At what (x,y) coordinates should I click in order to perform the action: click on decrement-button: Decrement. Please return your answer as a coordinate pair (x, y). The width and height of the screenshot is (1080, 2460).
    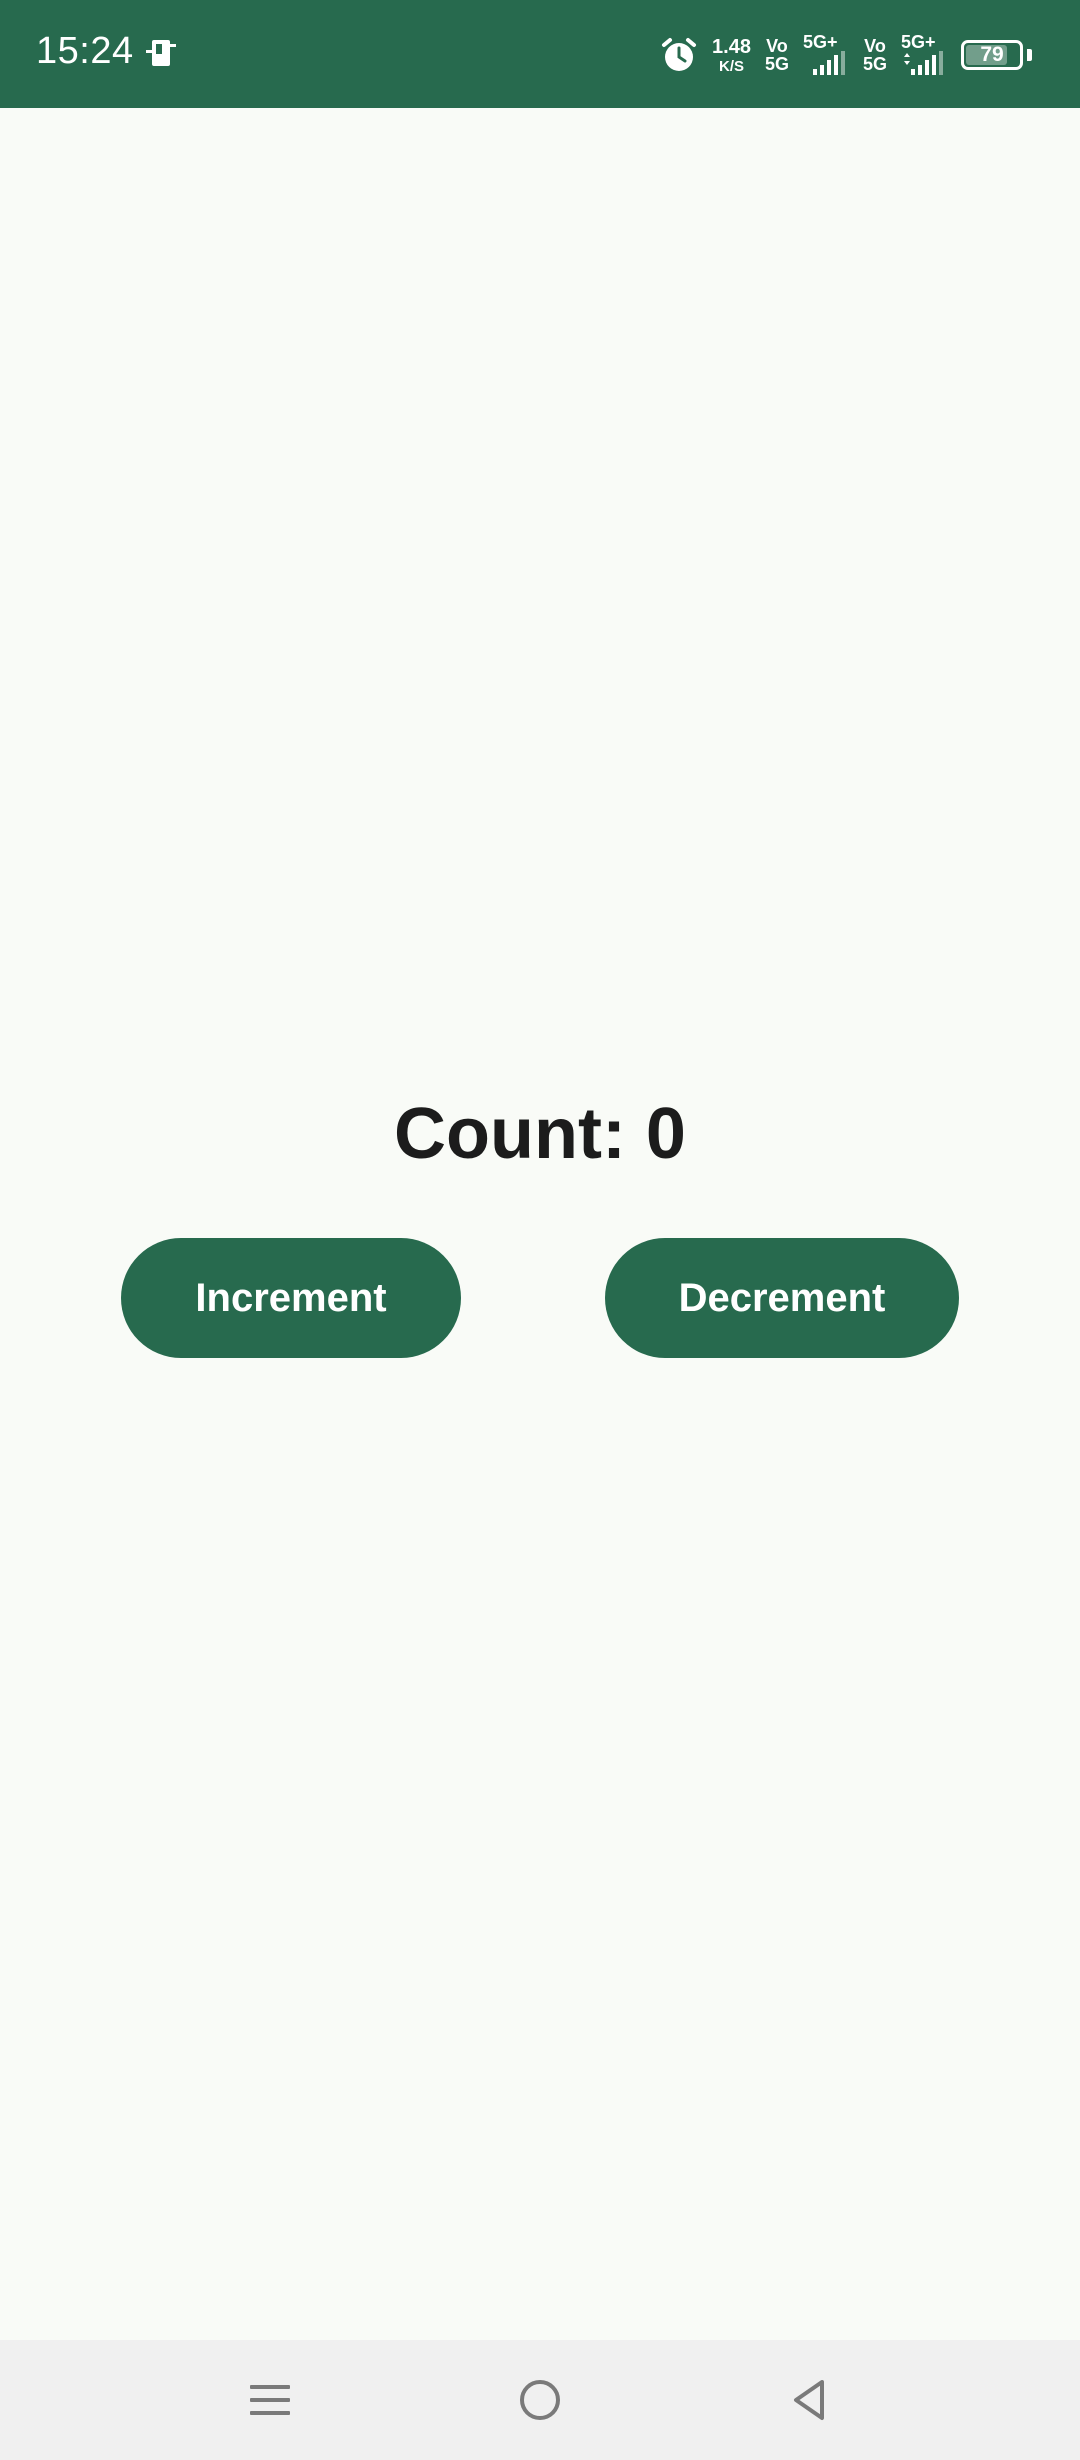
    Looking at the image, I should click on (782, 1298).